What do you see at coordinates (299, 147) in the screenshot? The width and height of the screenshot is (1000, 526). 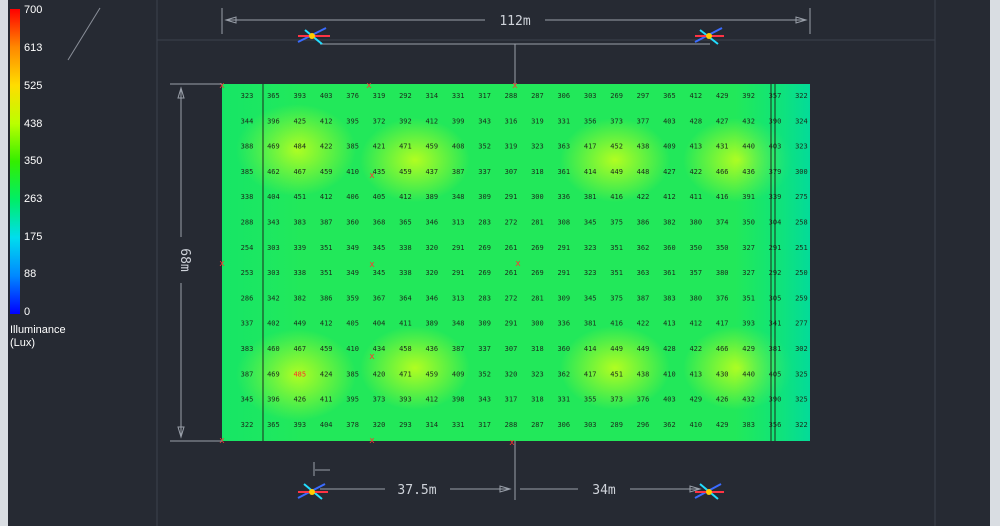 I see `grid-value-label: 484` at bounding box center [299, 147].